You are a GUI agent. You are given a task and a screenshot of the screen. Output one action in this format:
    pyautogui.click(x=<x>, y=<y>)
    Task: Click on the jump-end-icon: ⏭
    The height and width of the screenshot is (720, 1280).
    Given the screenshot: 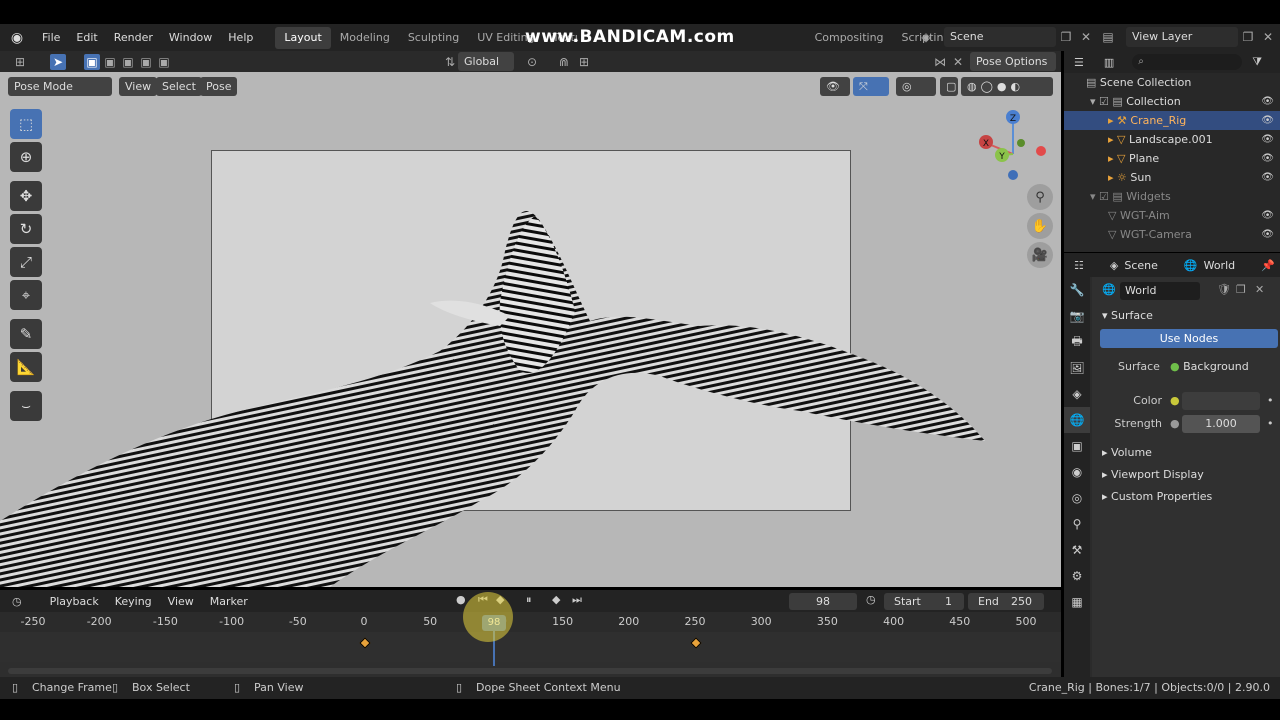 What is the action you would take?
    pyautogui.click(x=577, y=600)
    